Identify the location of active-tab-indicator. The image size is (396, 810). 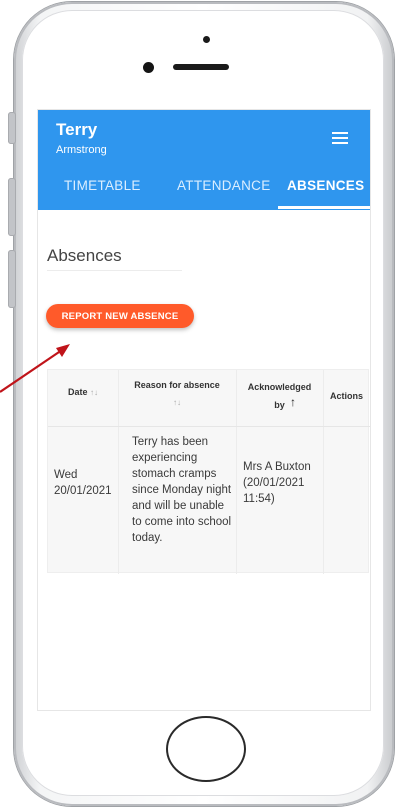
(324, 207).